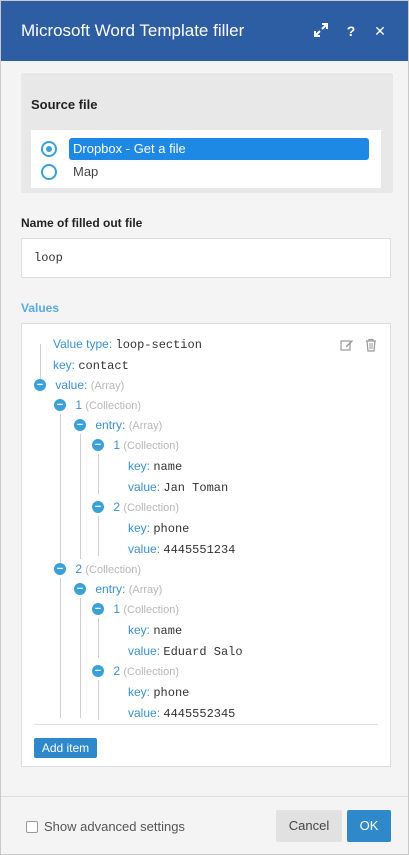 The image size is (409, 855). What do you see at coordinates (114, 826) in the screenshot?
I see `advanced-settings-label: Show advanced settings` at bounding box center [114, 826].